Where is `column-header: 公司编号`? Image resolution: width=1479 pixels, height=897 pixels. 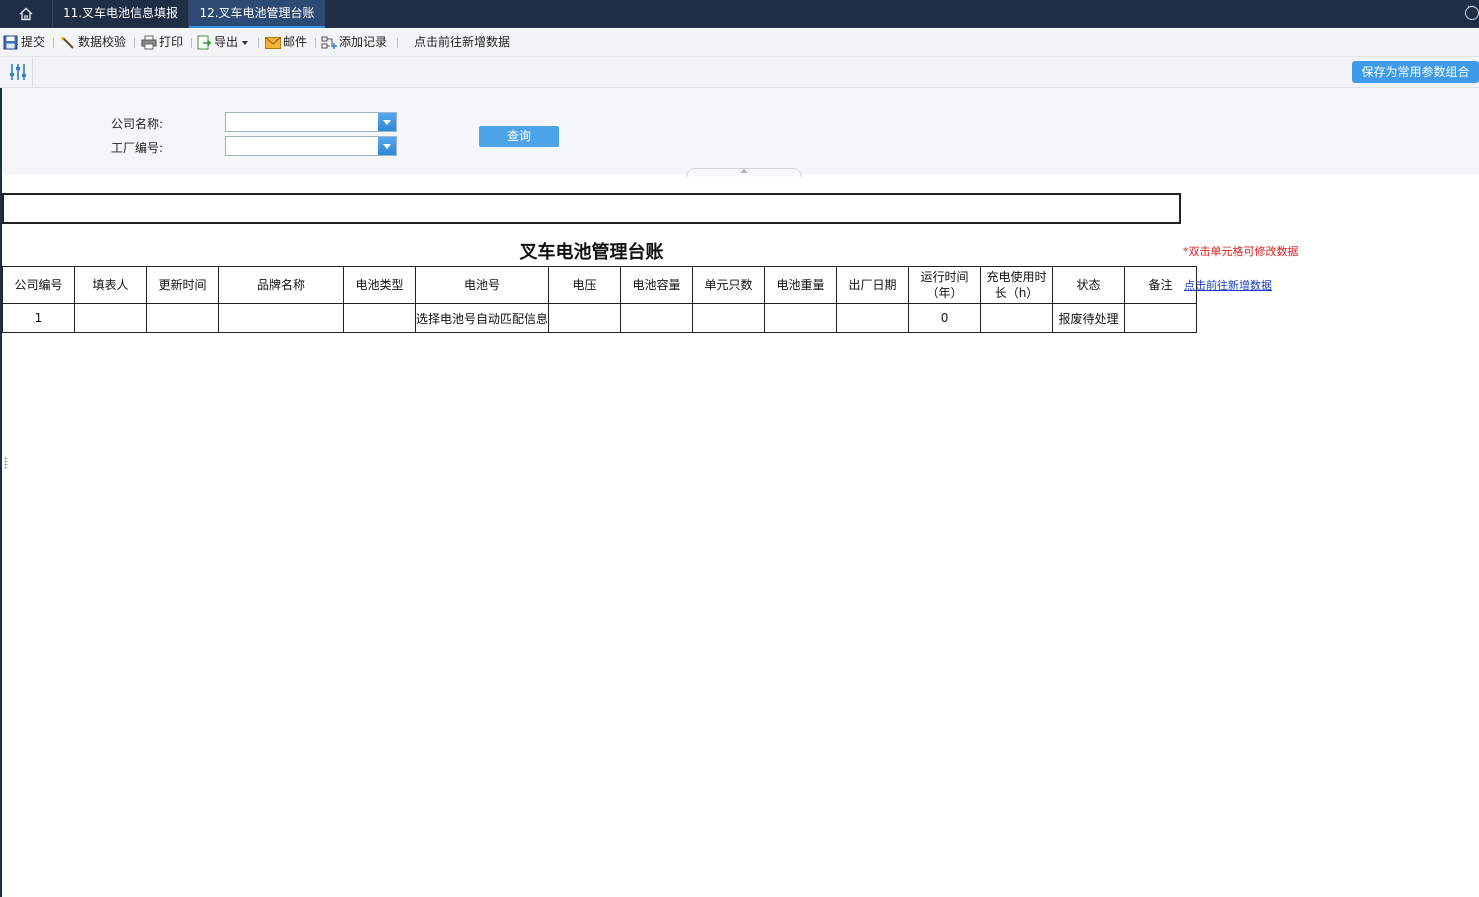 column-header: 公司编号 is located at coordinates (38, 285).